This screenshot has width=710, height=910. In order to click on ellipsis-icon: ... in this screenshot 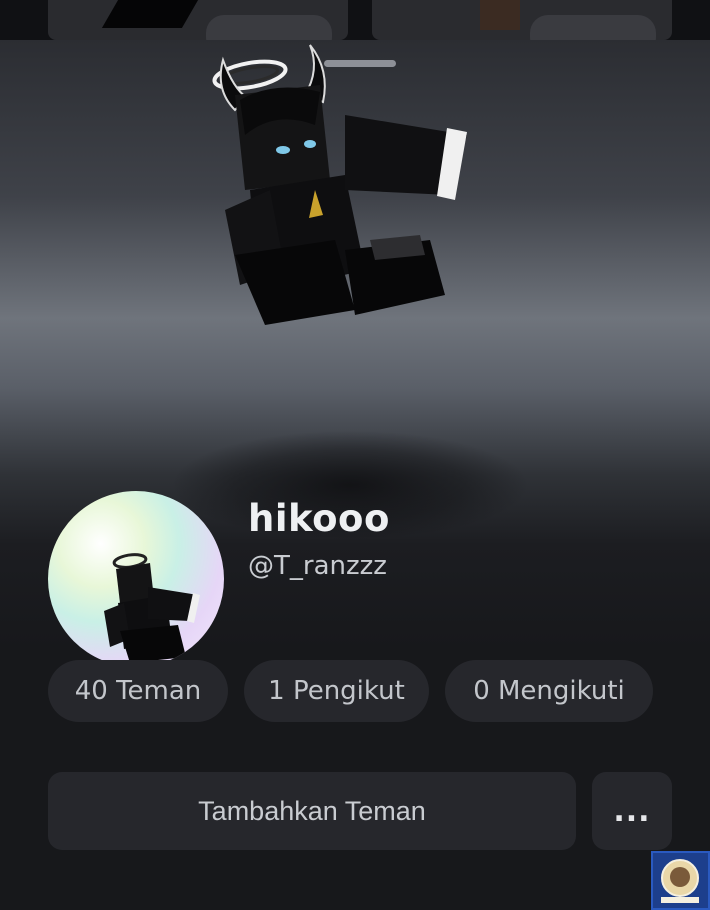, I will do `click(632, 811)`.